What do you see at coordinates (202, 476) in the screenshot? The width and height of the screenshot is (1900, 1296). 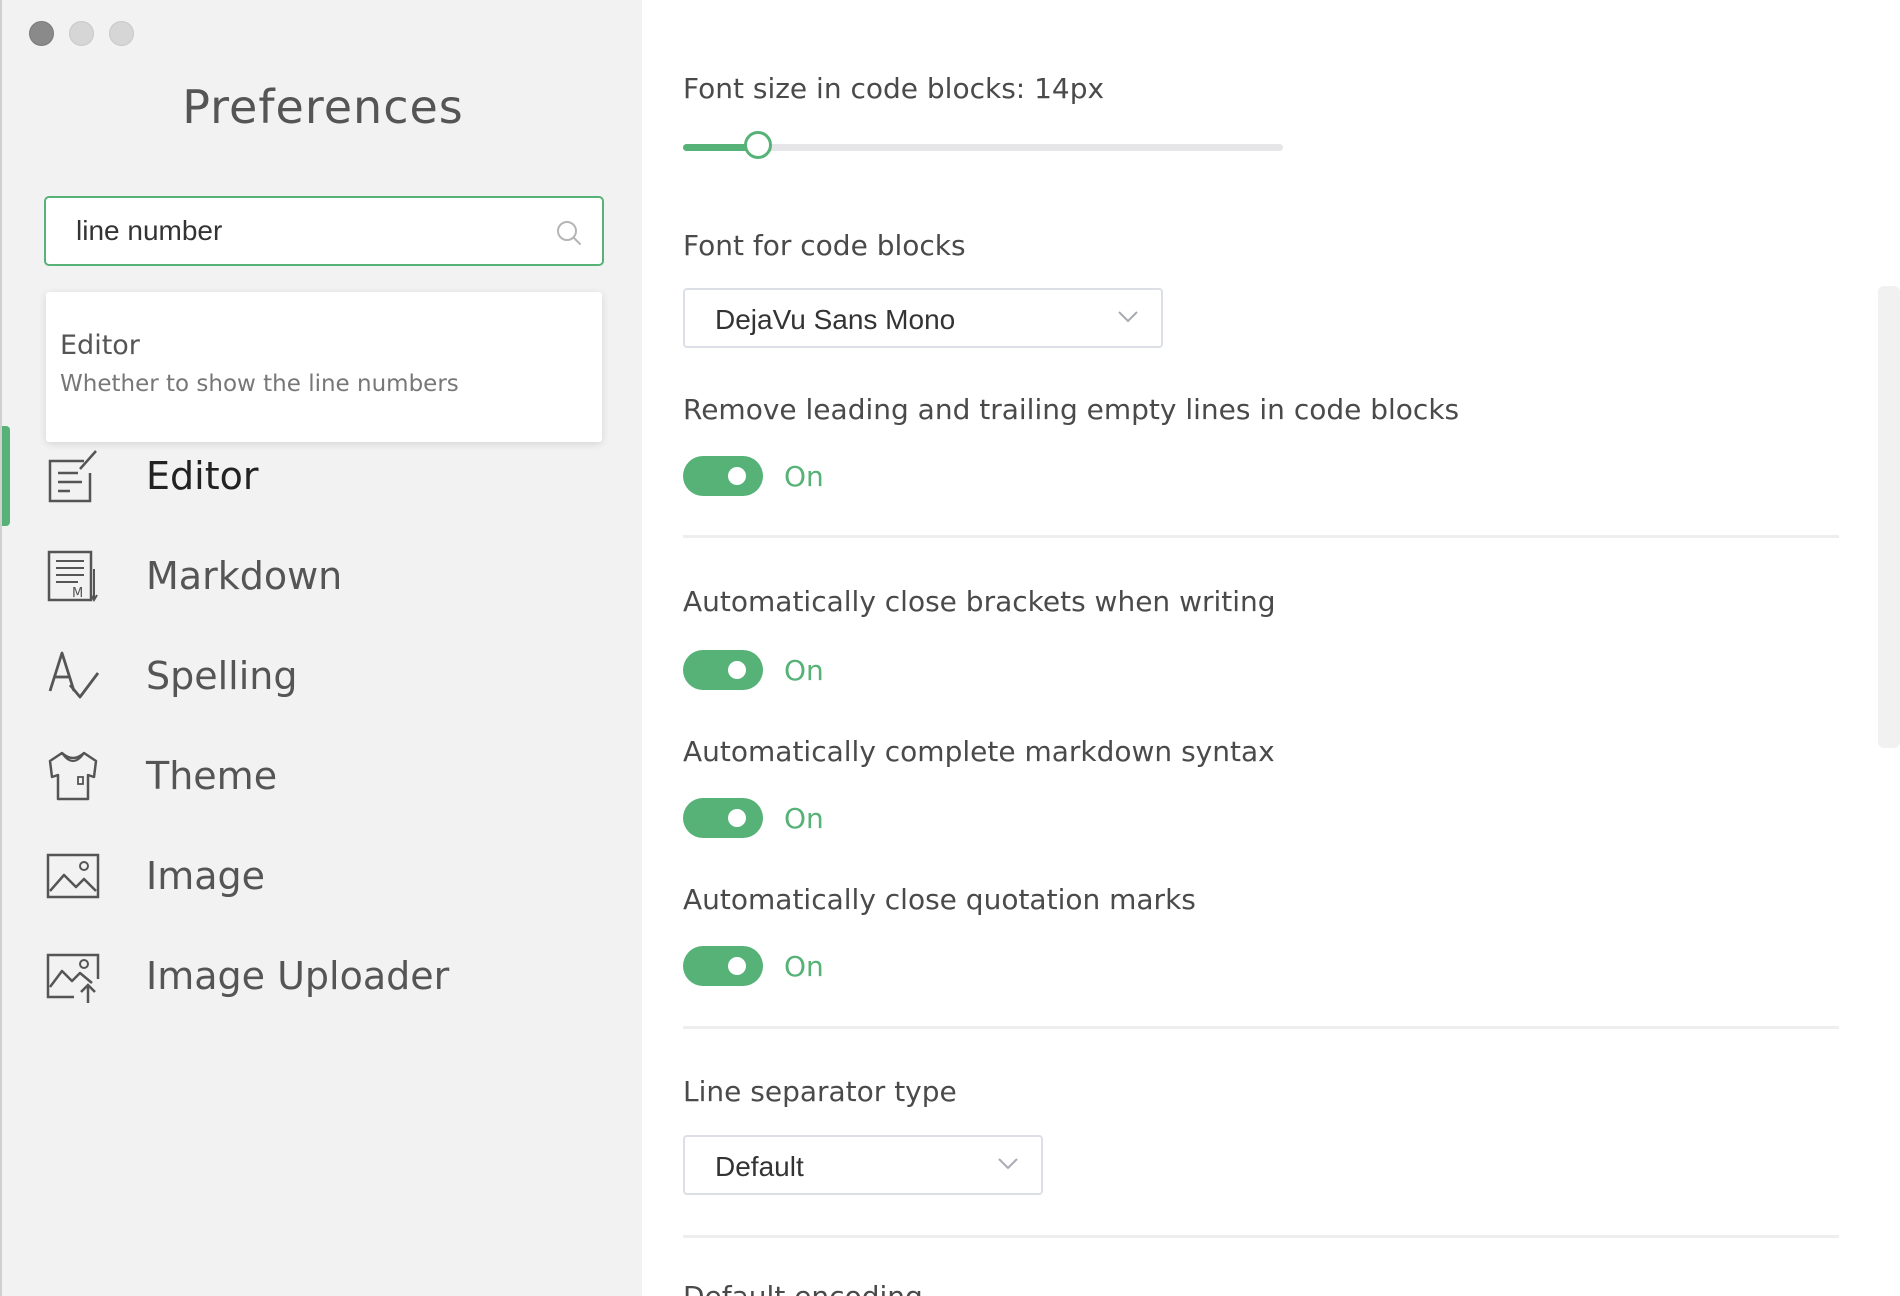 I see `sidebar-item-label: Editor` at bounding box center [202, 476].